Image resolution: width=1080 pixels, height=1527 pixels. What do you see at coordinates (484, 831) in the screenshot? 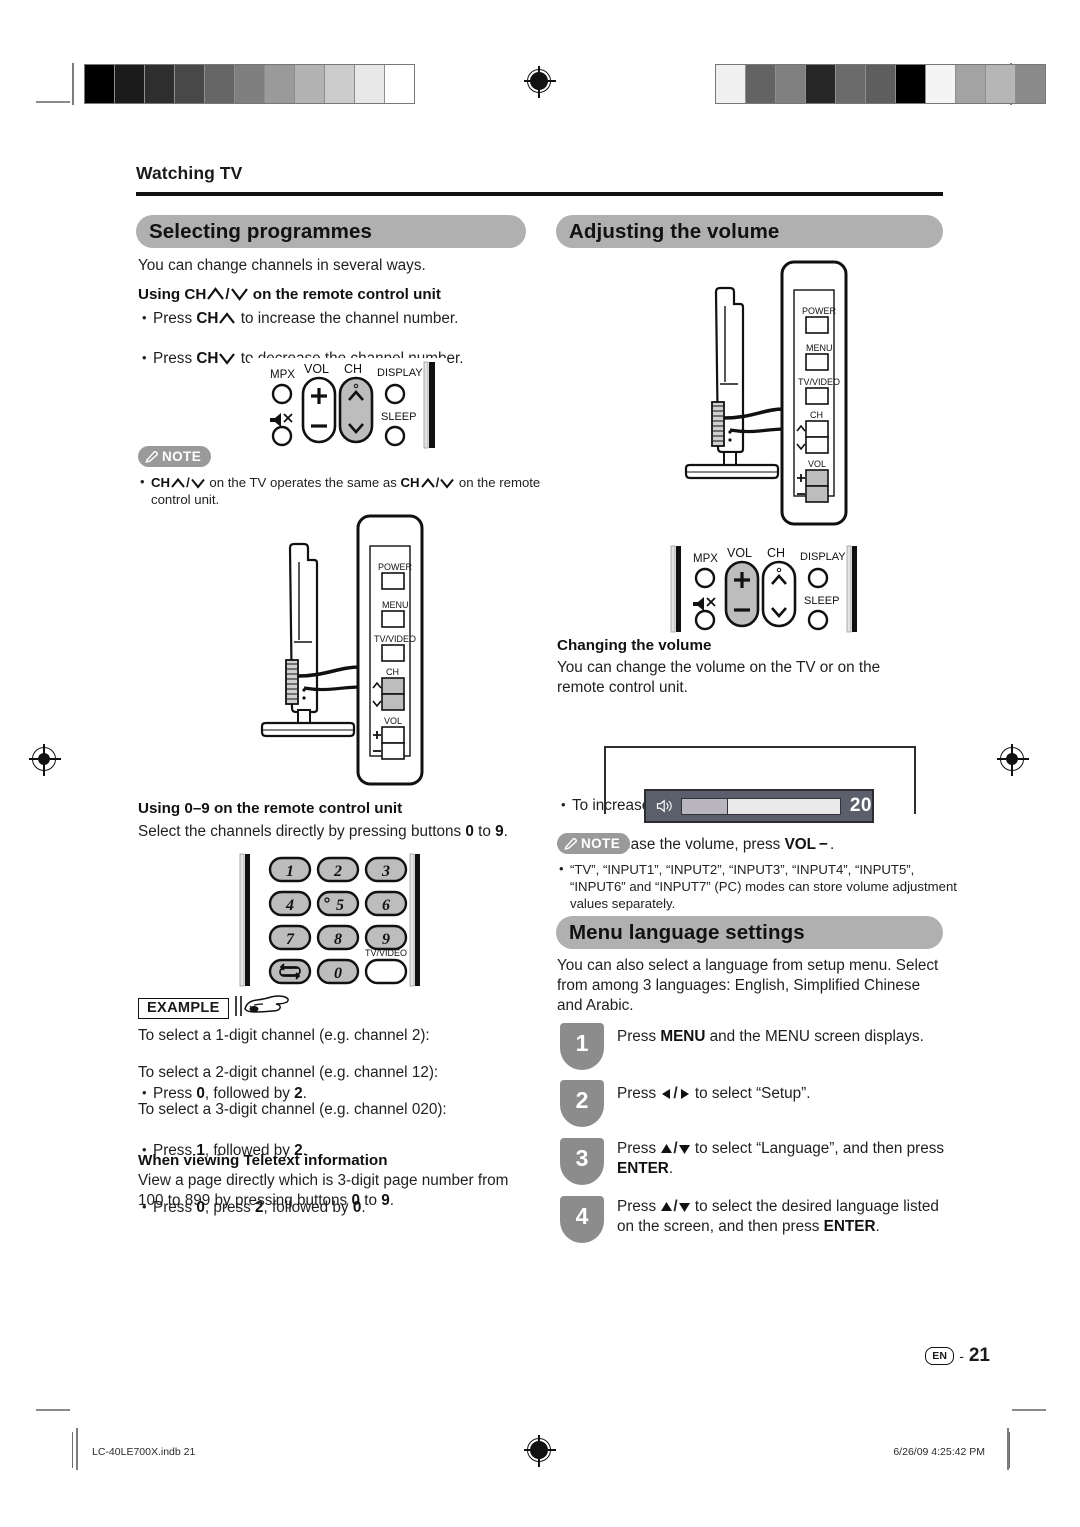
I see `digits-intro-mid: to` at bounding box center [484, 831].